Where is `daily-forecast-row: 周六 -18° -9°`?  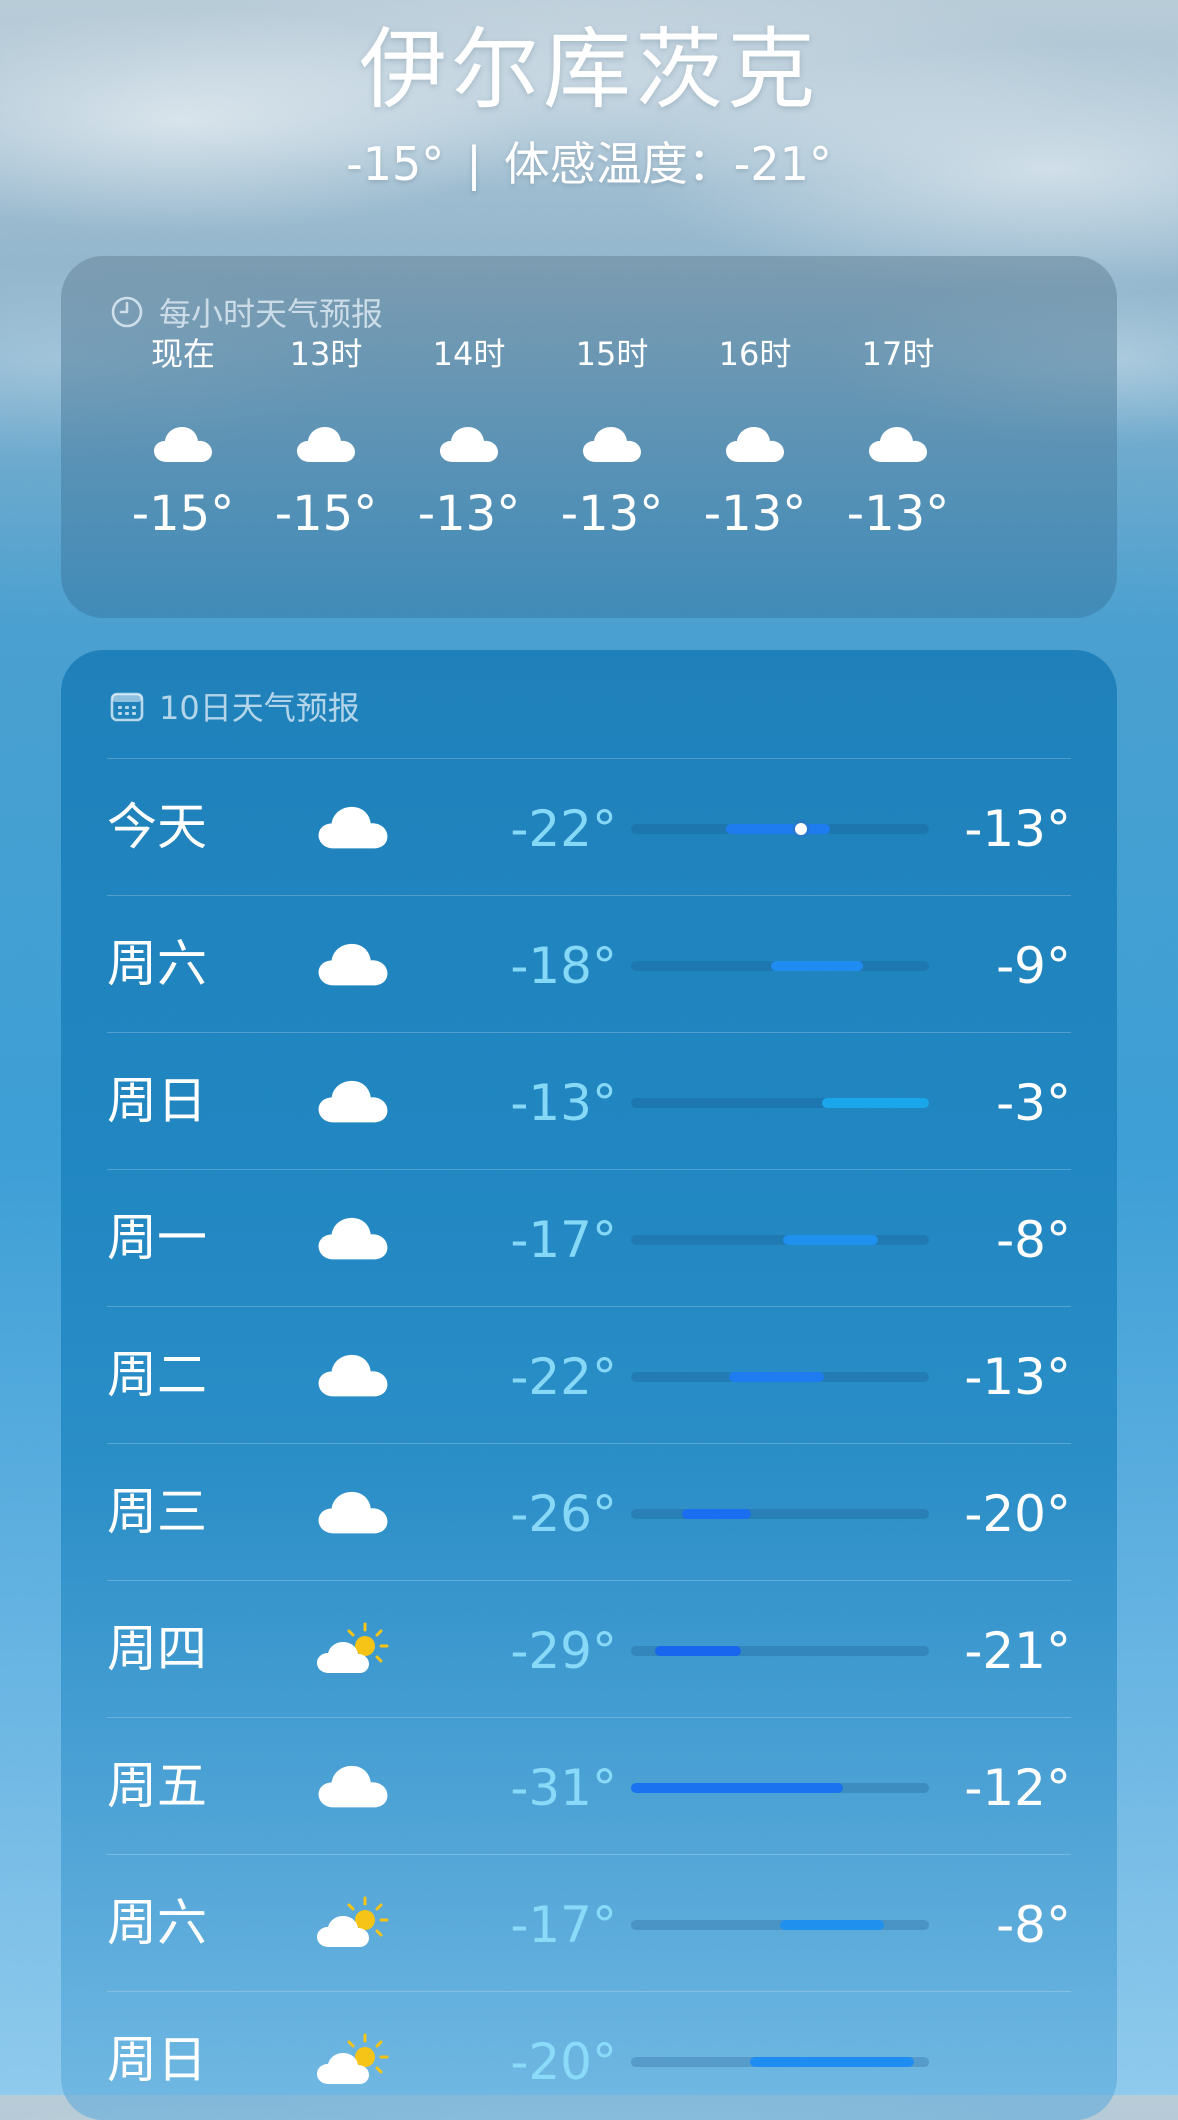 daily-forecast-row: 周六 -18° -9° is located at coordinates (589, 963).